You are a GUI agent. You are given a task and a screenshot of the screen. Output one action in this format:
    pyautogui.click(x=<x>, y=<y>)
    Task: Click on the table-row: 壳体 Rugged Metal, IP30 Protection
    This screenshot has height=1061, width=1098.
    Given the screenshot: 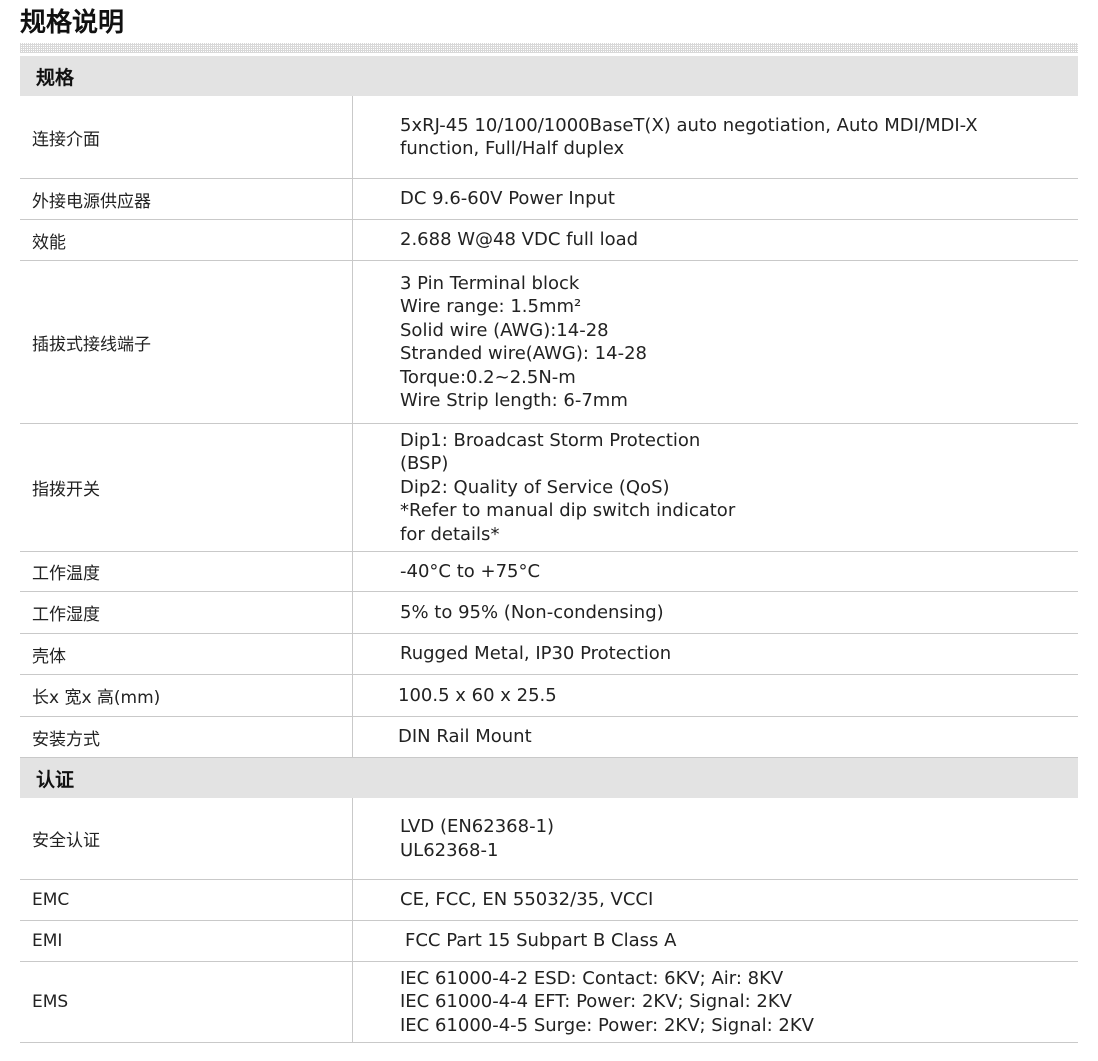 What is the action you would take?
    pyautogui.click(x=549, y=654)
    